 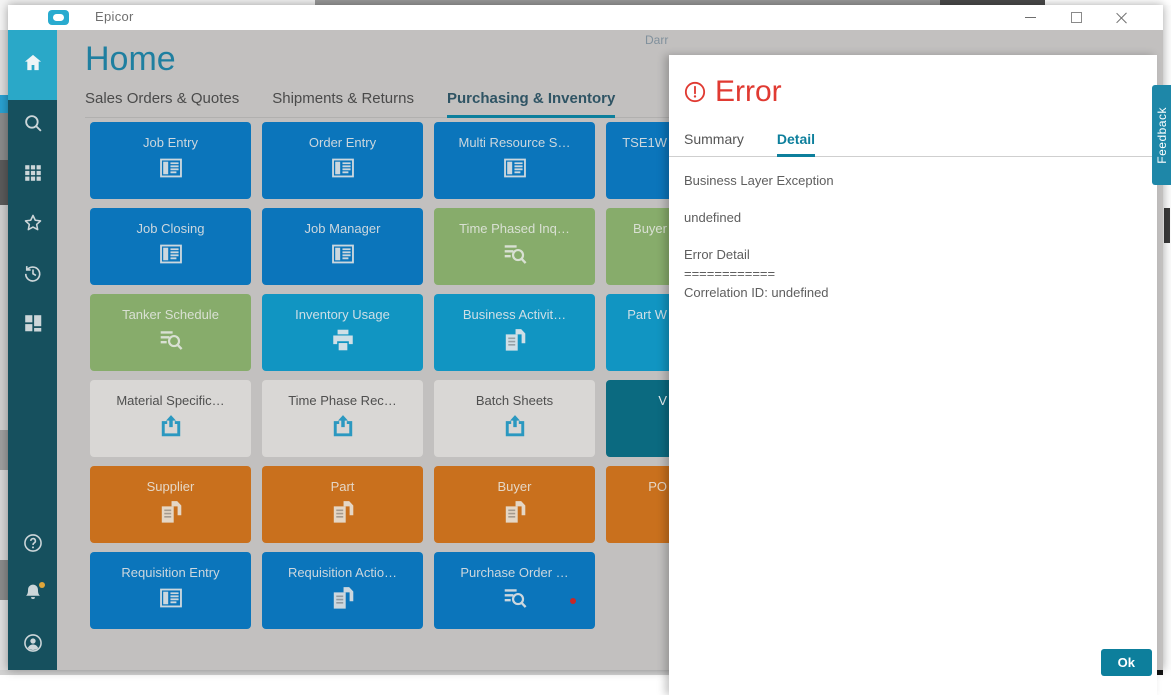 I want to click on tile-label: Job Manager, so click(x=342, y=228).